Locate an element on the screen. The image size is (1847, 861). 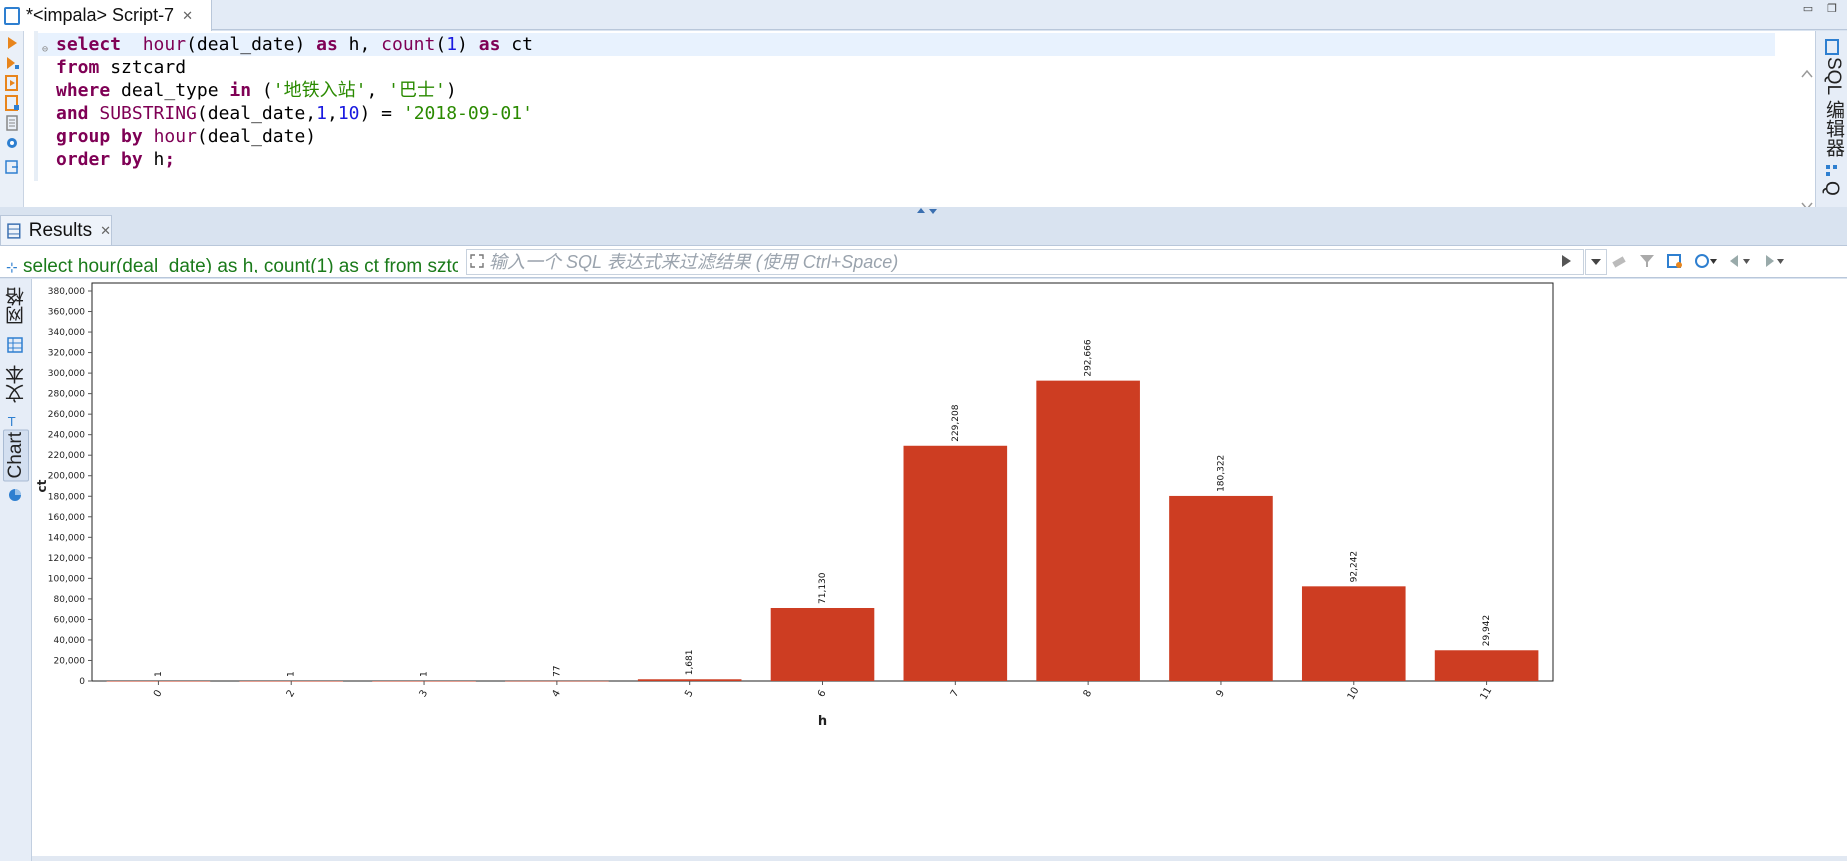
code-token: ( is located at coordinates (262, 90).